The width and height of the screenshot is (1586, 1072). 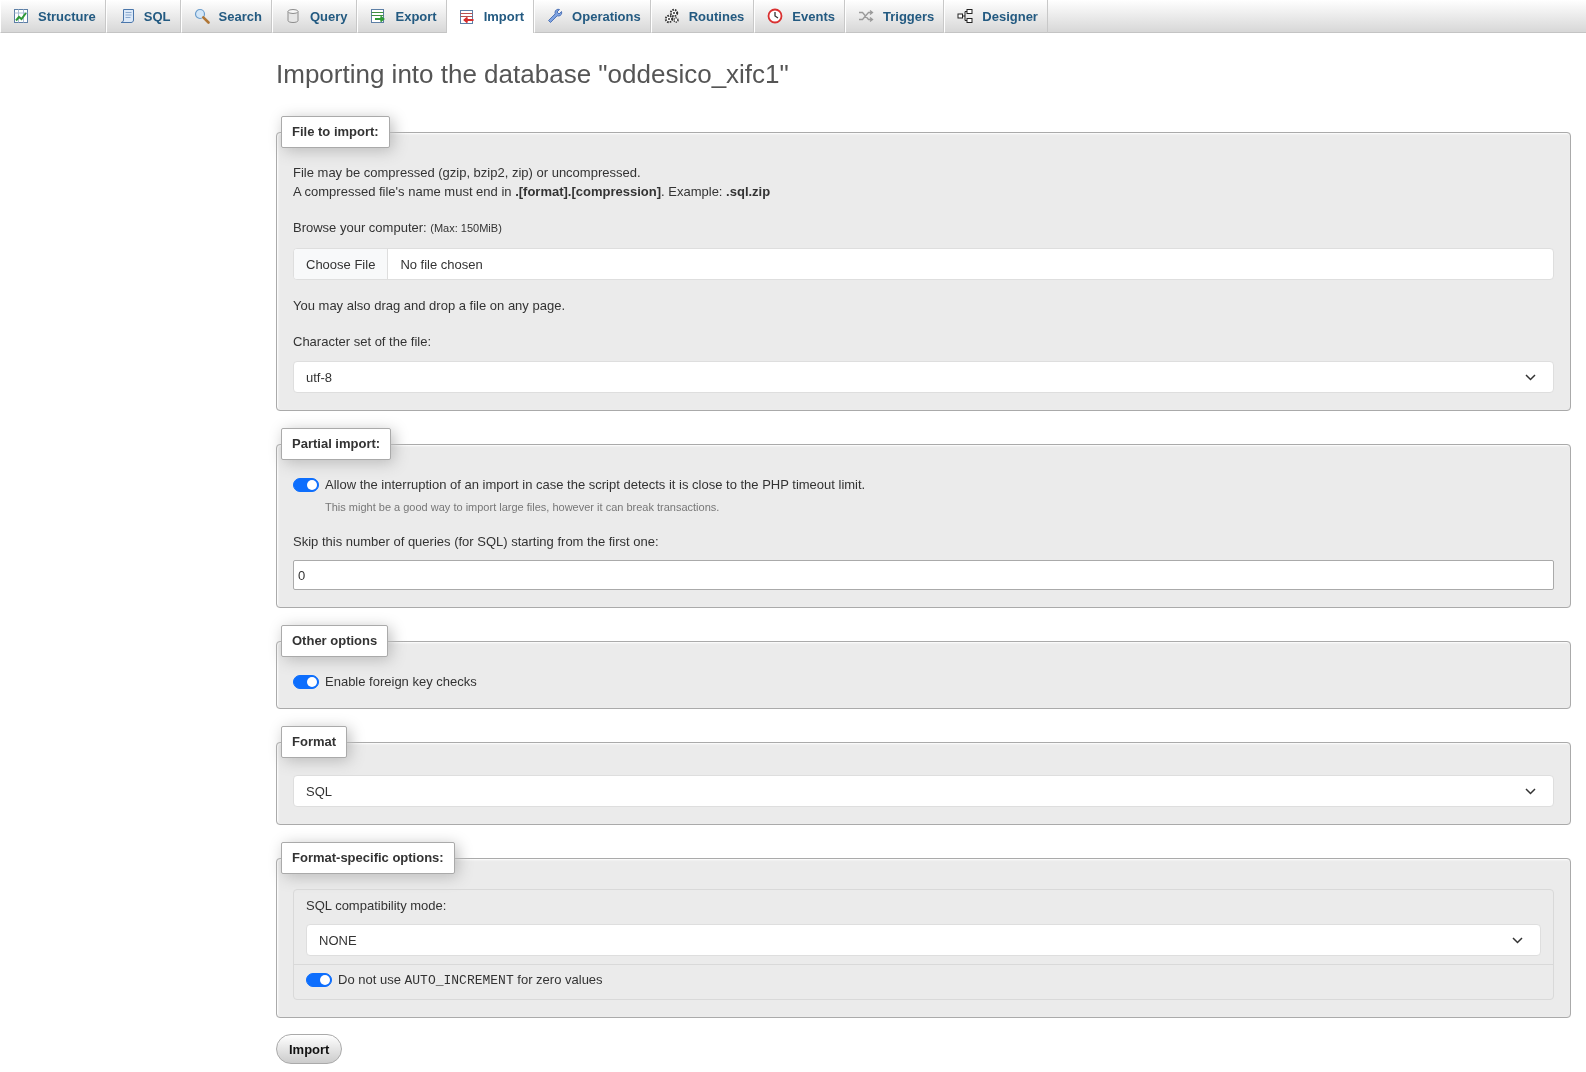 What do you see at coordinates (522, 507) in the screenshot?
I see `hint-text: This might be a good way to import large files, however it can break transactions.` at bounding box center [522, 507].